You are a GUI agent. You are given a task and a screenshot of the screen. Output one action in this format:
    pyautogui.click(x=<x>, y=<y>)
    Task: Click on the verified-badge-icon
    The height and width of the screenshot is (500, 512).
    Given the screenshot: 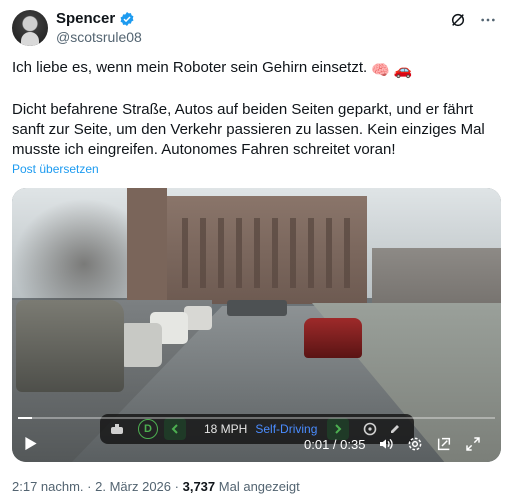 What is the action you would take?
    pyautogui.click(x=127, y=18)
    